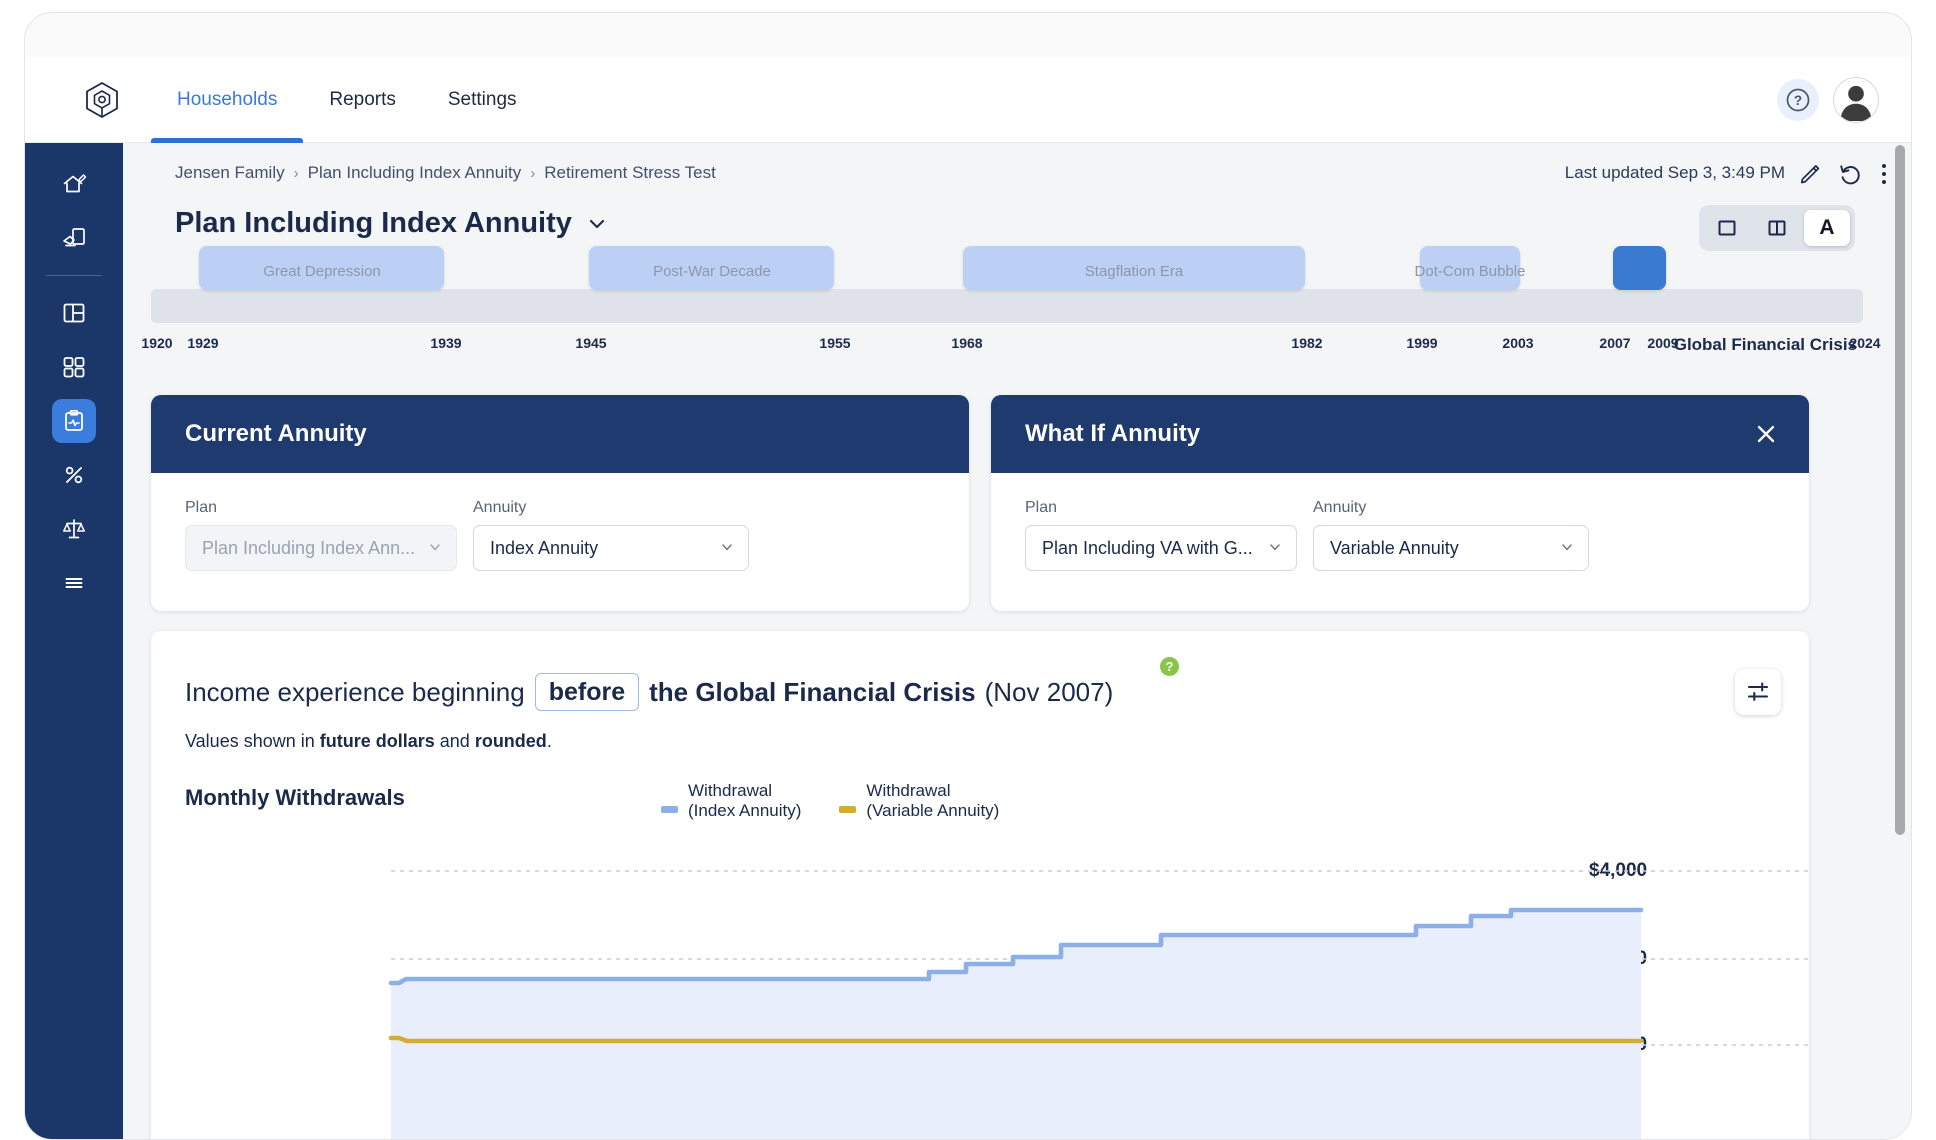  I want to click on sidebar-divider, so click(74, 275).